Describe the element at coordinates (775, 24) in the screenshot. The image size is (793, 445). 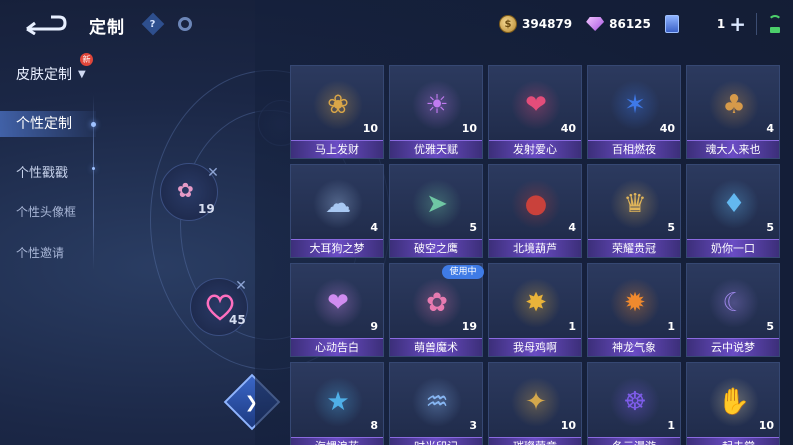
I see `wifi-icon` at that location.